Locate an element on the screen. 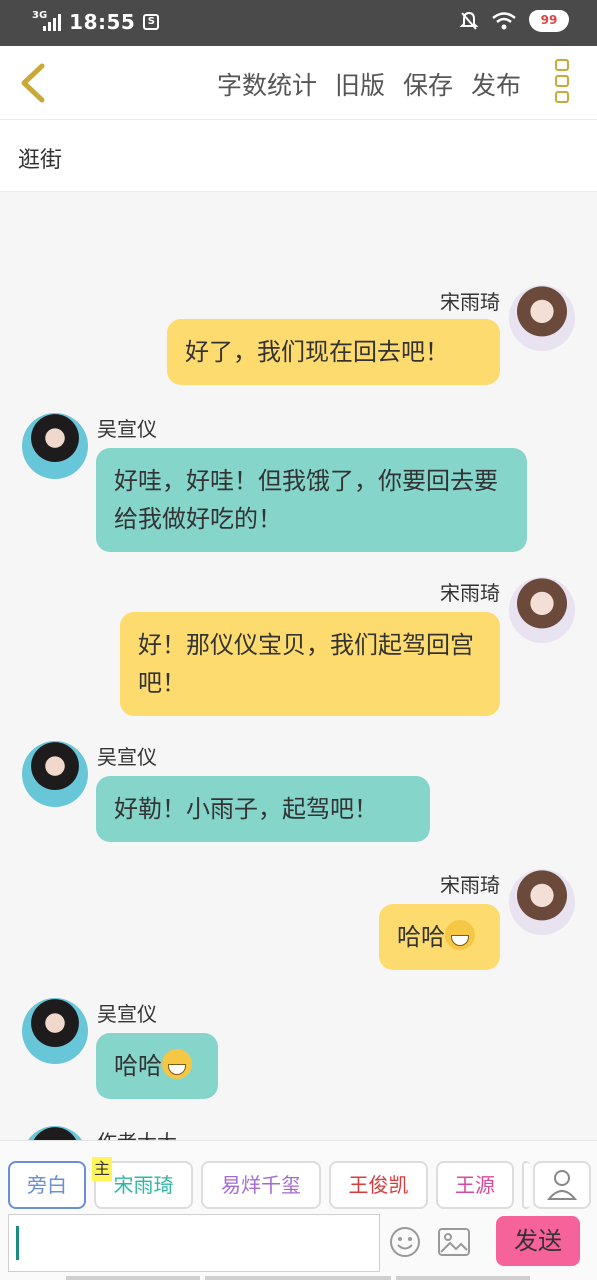  status-right: 99 is located at coordinates (514, 21).